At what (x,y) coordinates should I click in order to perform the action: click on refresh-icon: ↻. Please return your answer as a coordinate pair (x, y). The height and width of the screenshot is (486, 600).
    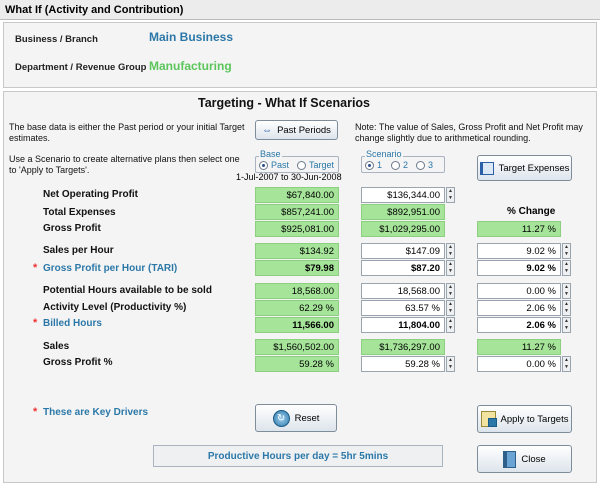
    Looking at the image, I should click on (281, 418).